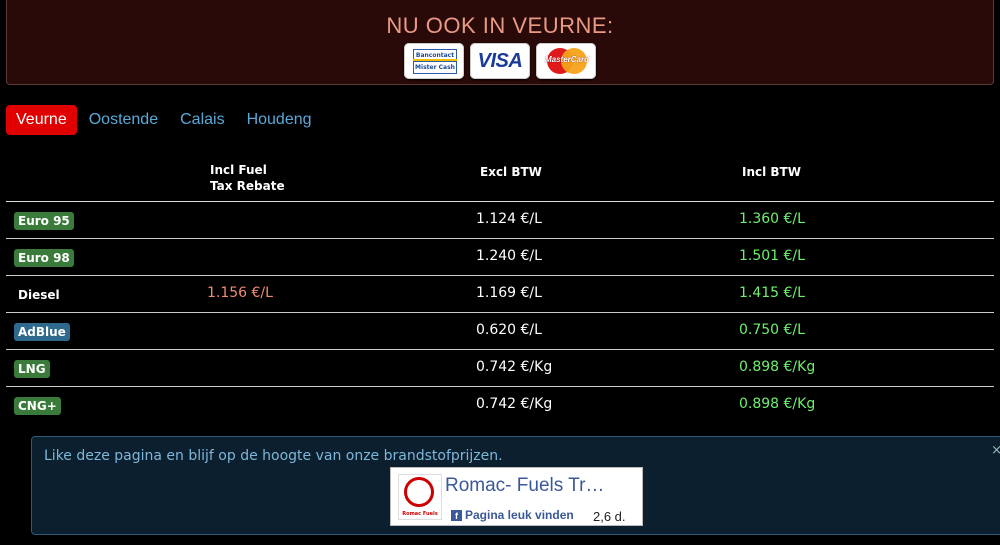  Describe the element at coordinates (42, 332) in the screenshot. I see `fuel-badge: AdBlue` at that location.